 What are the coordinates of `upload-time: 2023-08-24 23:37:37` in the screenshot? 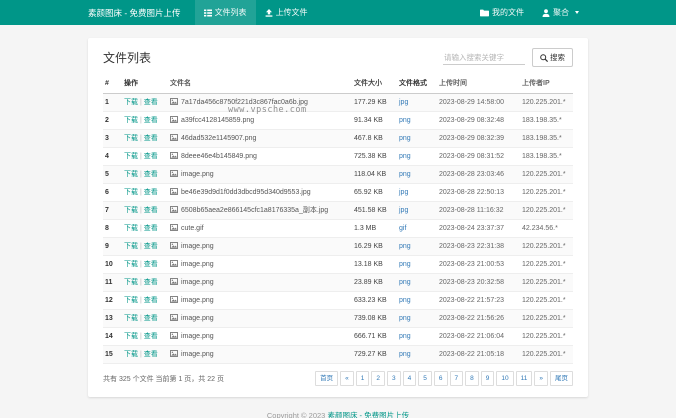 It's located at (478, 228).